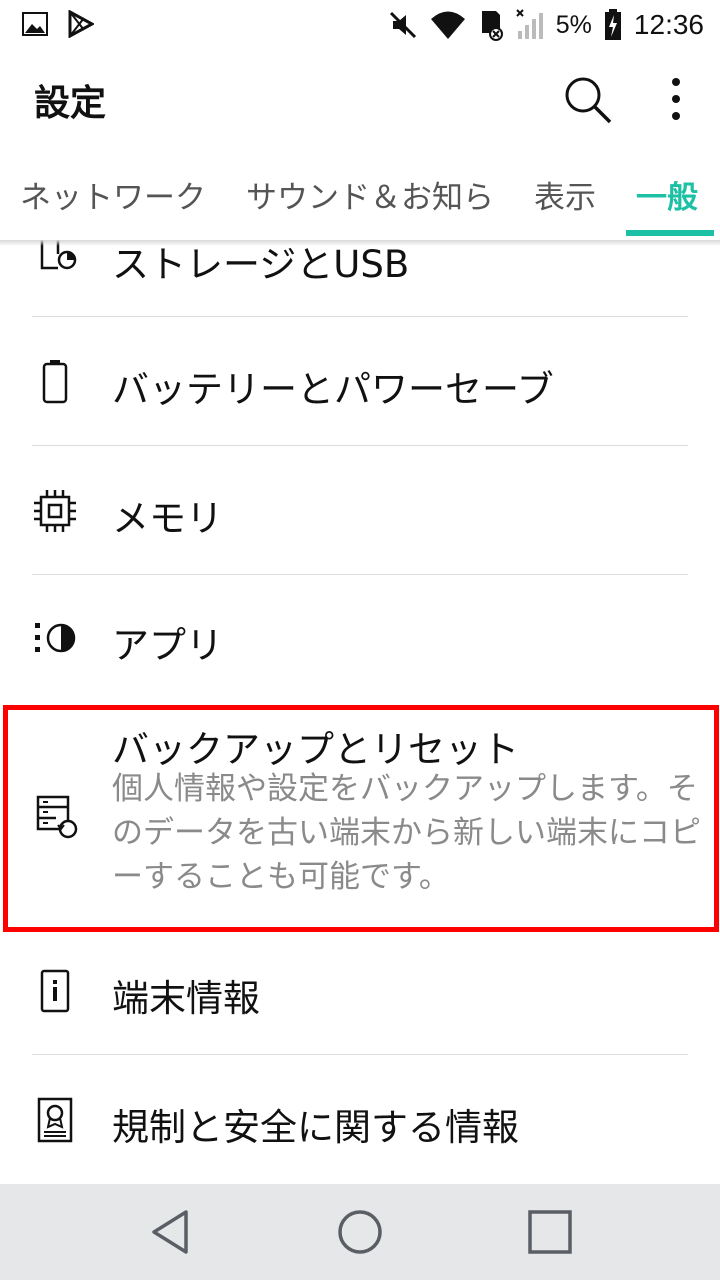 The height and width of the screenshot is (1280, 720). Describe the element at coordinates (360, 98) in the screenshot. I see `app-bar: 設定` at that location.